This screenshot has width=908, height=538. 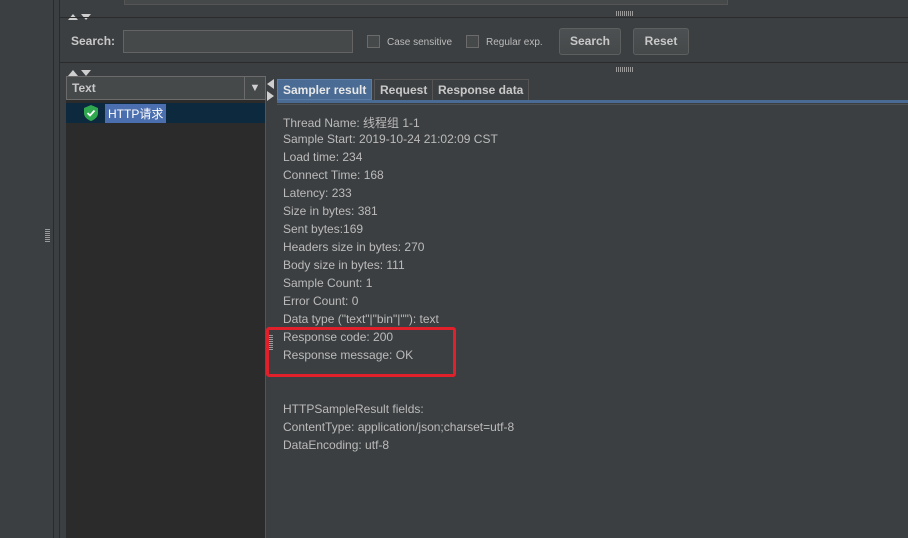 What do you see at coordinates (481, 89) in the screenshot?
I see `tab-response-data: Response data` at bounding box center [481, 89].